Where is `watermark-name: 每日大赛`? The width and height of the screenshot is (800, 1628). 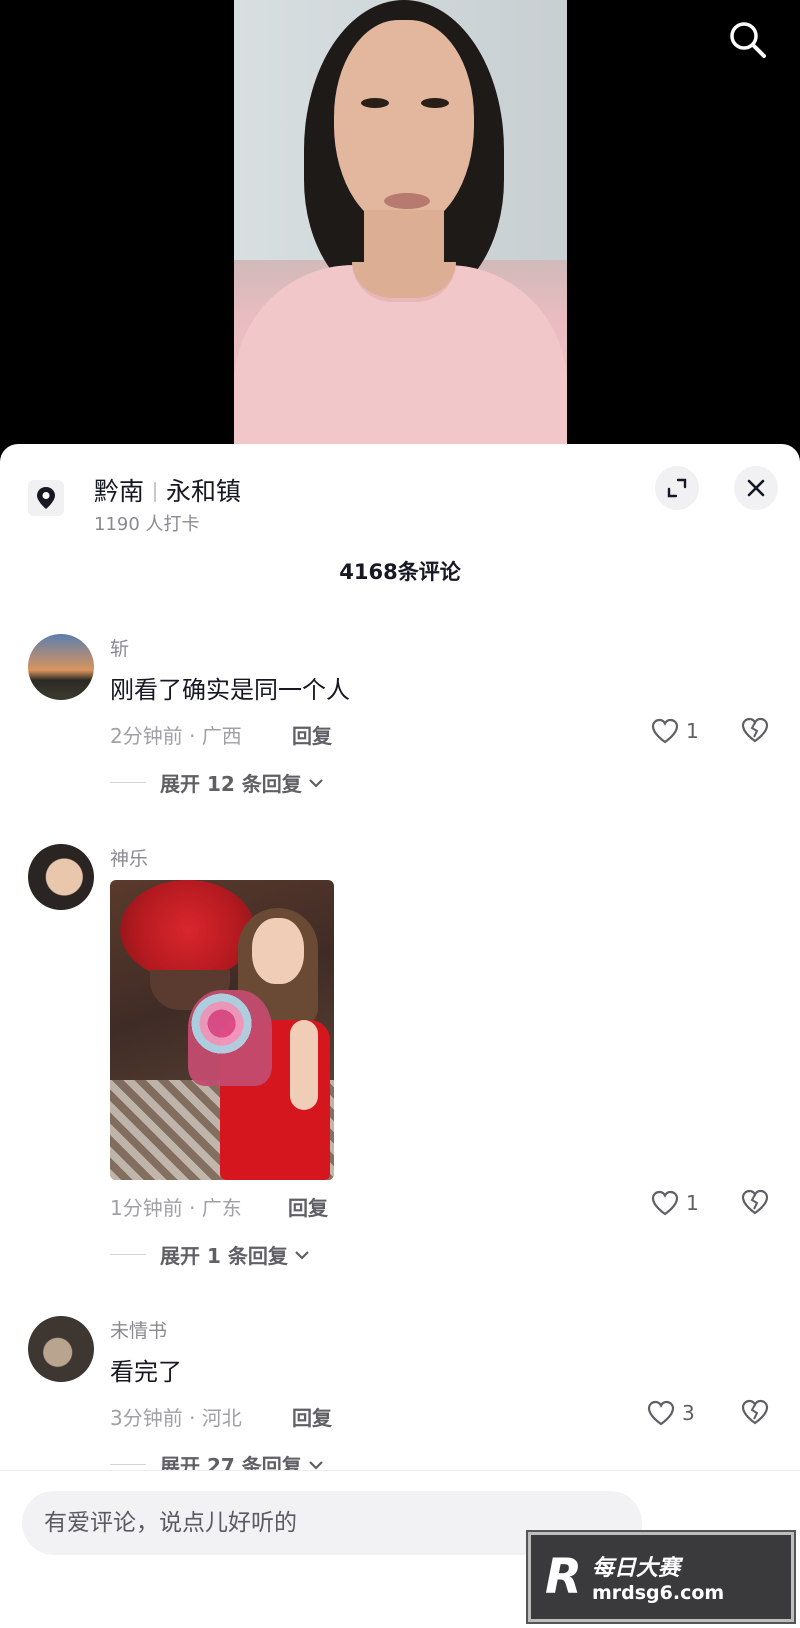 watermark-name: 每日大赛 is located at coordinates (635, 1568).